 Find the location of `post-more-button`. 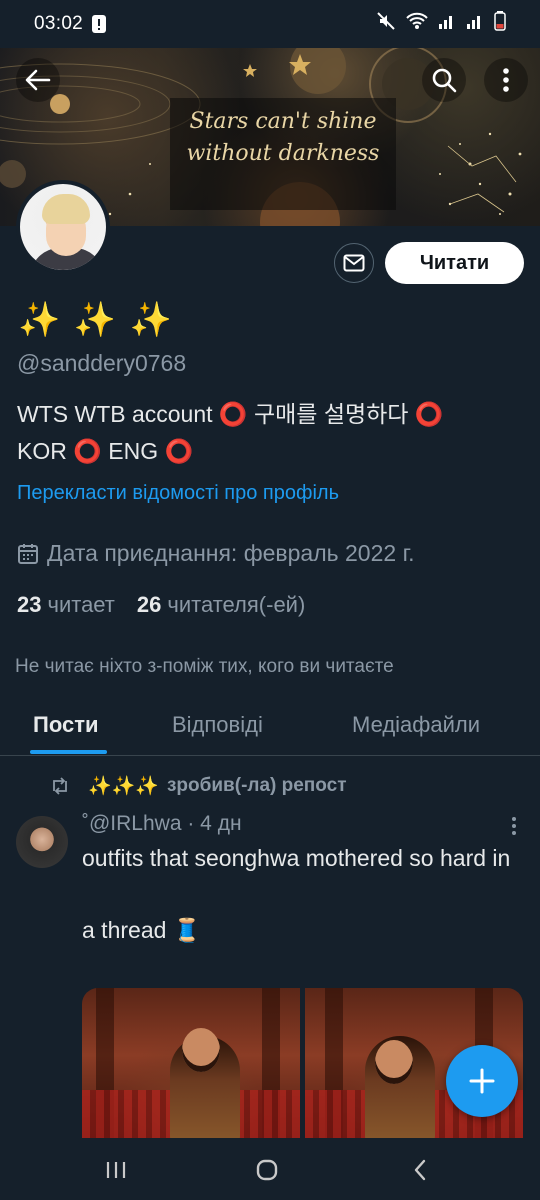

post-more-button is located at coordinates (514, 826).